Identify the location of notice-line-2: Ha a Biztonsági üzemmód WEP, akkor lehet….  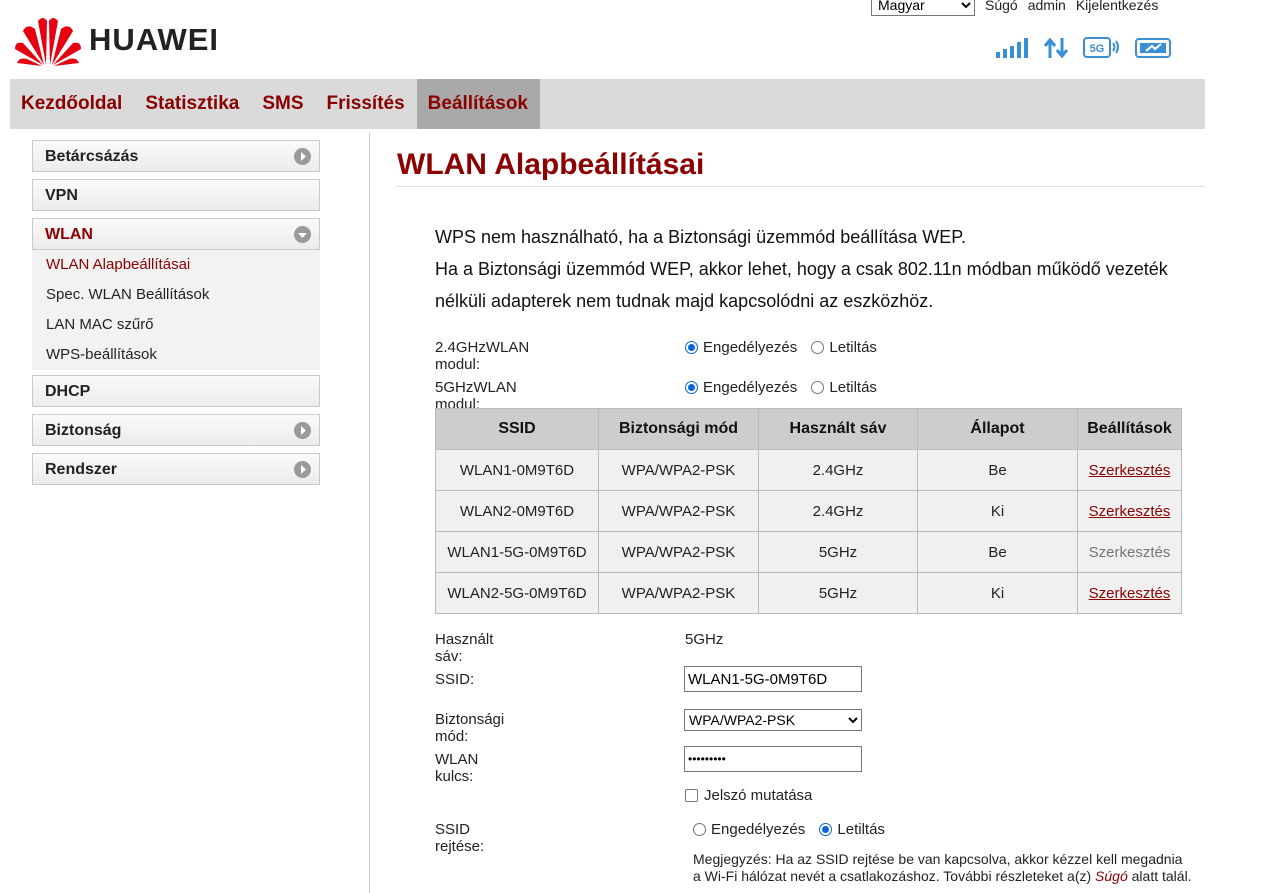
(801, 285).